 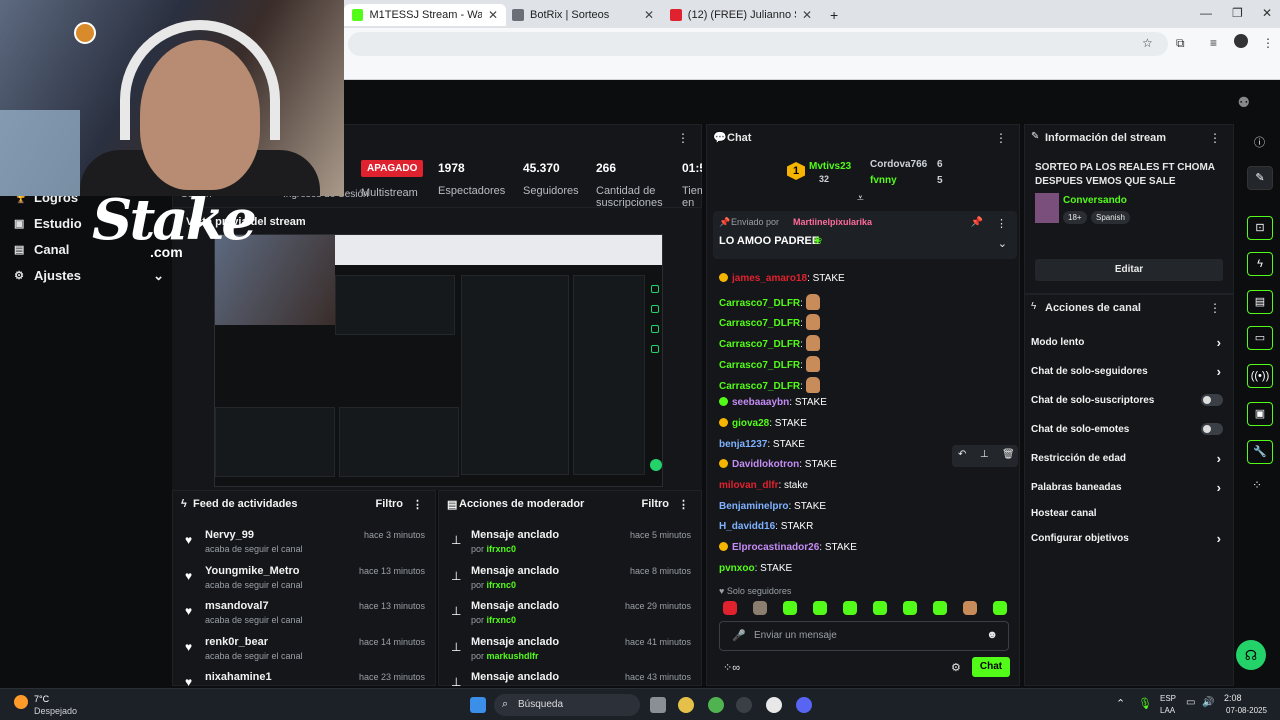 What do you see at coordinates (1260, 452) in the screenshot?
I see `wrench-tool-icon: 🔧` at bounding box center [1260, 452].